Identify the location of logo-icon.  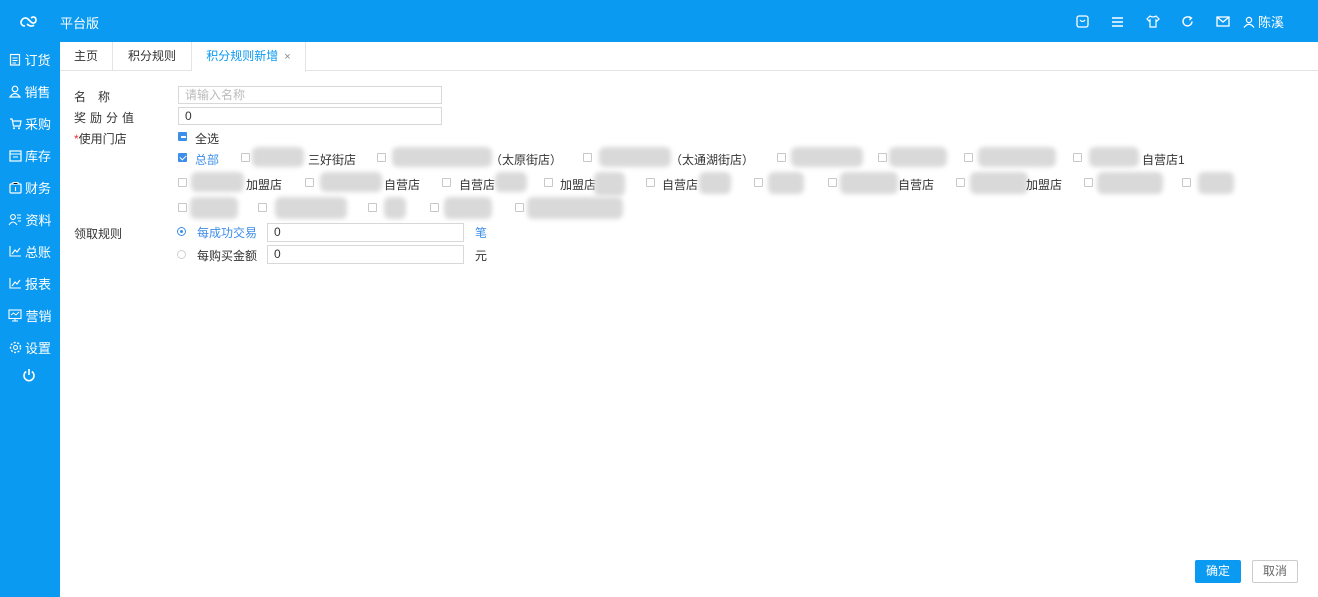
(29, 21).